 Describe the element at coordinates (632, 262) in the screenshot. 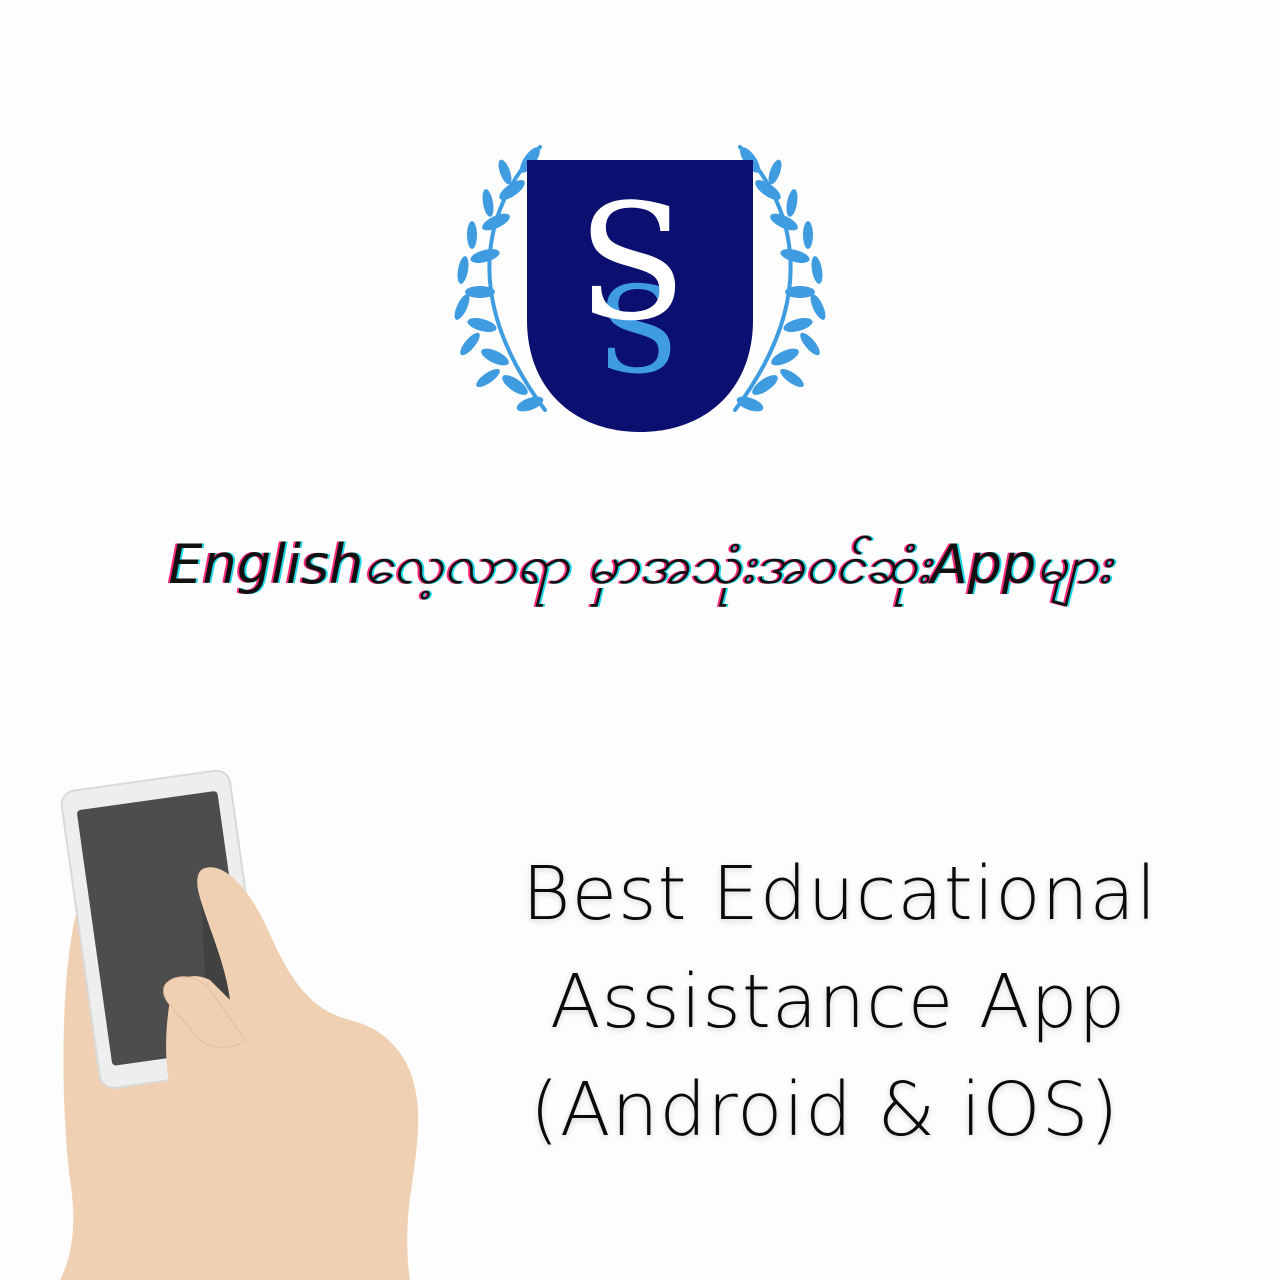

I see `letter-s-primary: S` at that location.